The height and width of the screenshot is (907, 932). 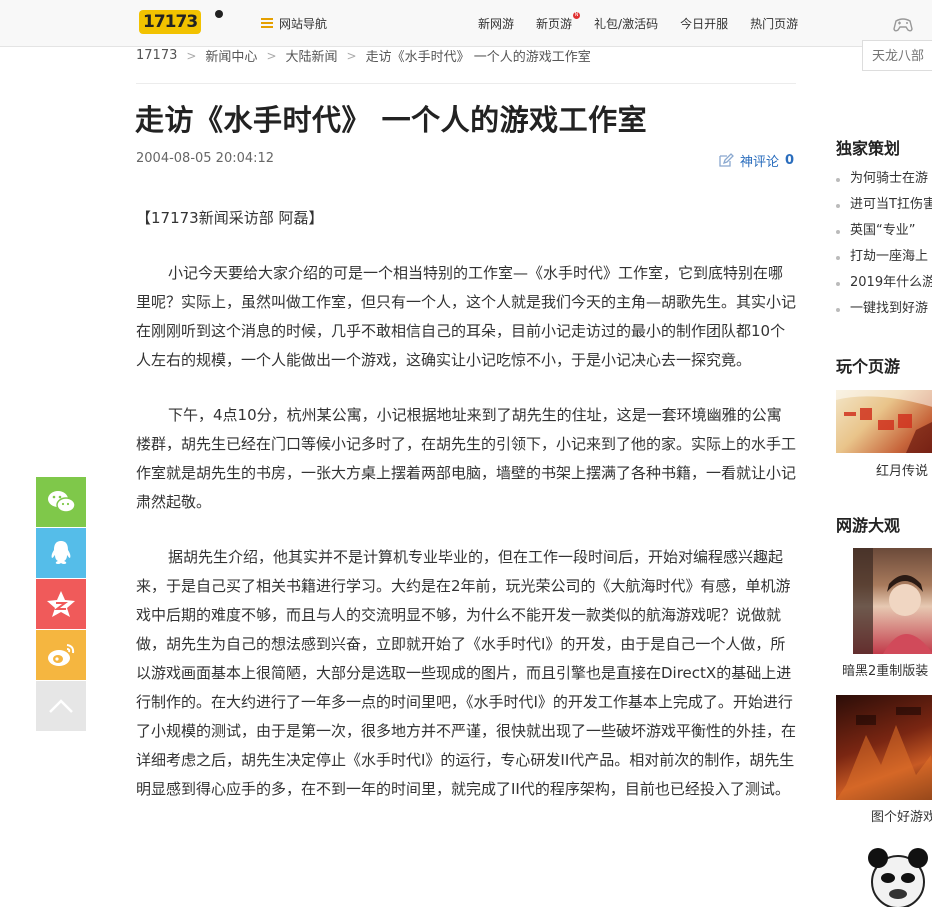 I want to click on breadcrumb-home: 17173, so click(x=156, y=55).